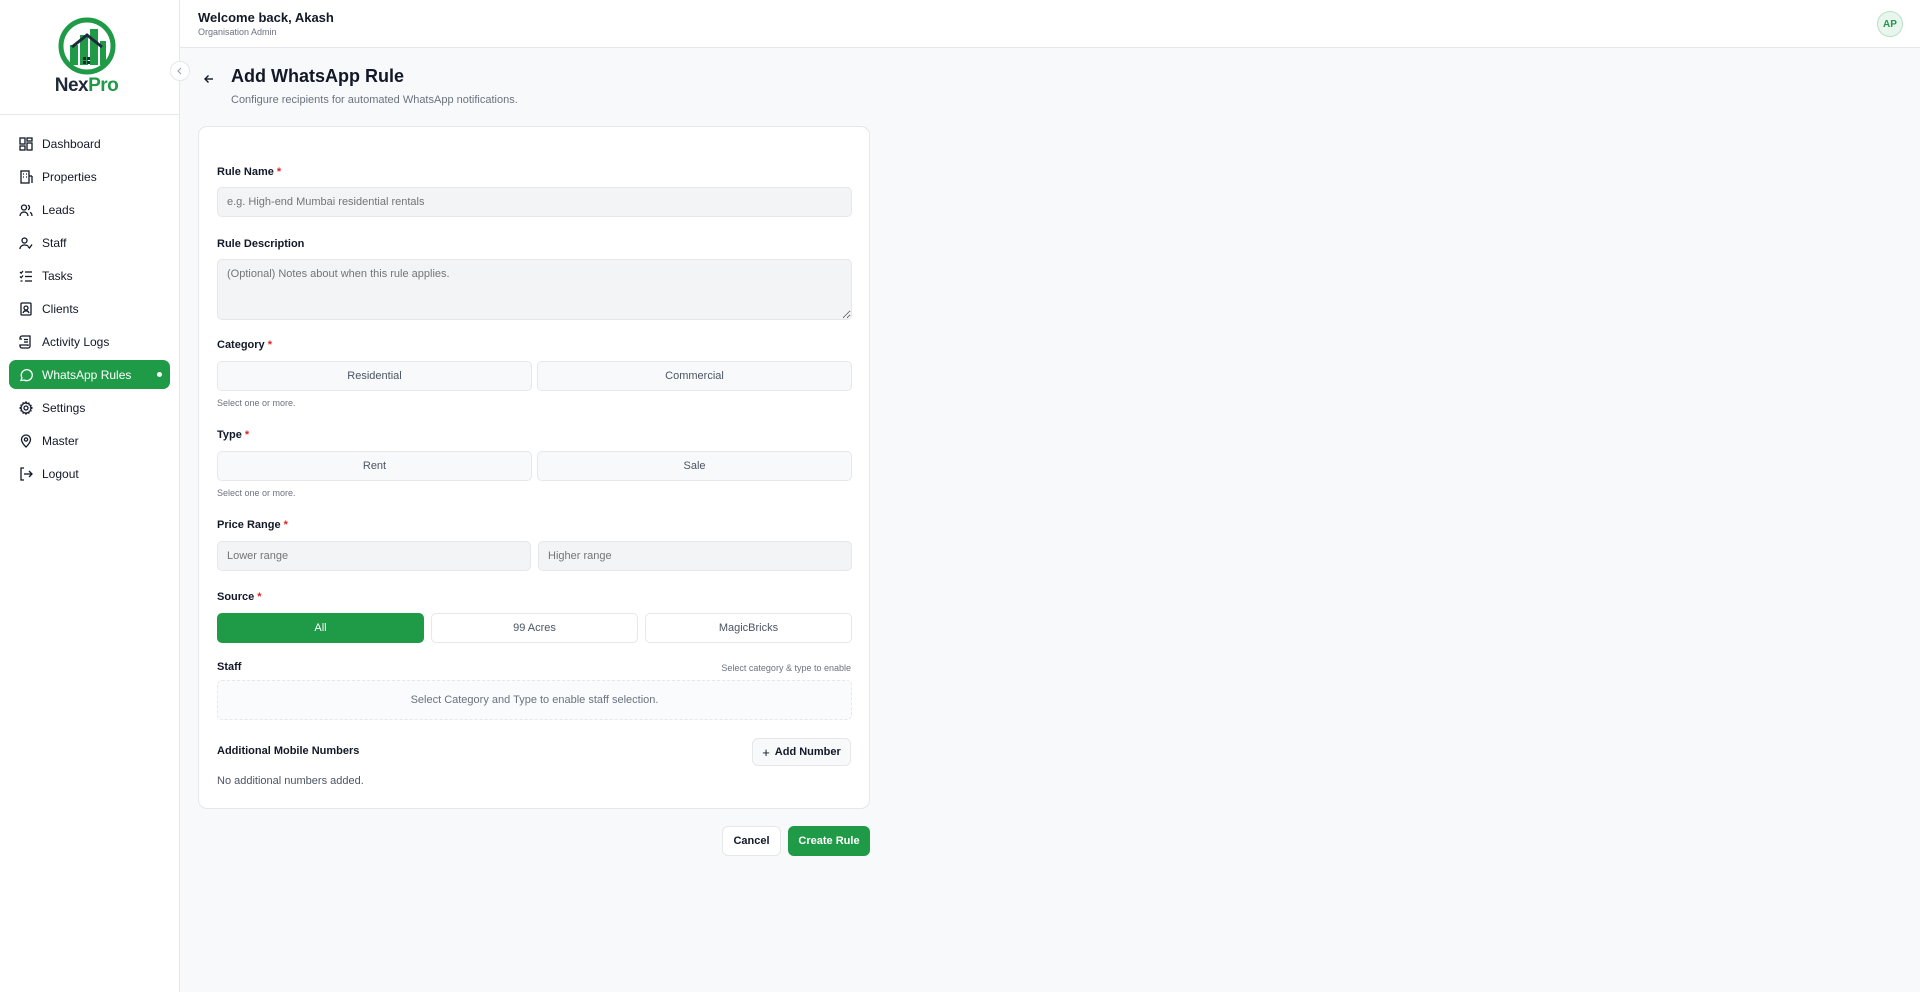 The width and height of the screenshot is (1920, 992). Describe the element at coordinates (266, 17) in the screenshot. I see `welcome-text: Welcome back, Akash` at that location.